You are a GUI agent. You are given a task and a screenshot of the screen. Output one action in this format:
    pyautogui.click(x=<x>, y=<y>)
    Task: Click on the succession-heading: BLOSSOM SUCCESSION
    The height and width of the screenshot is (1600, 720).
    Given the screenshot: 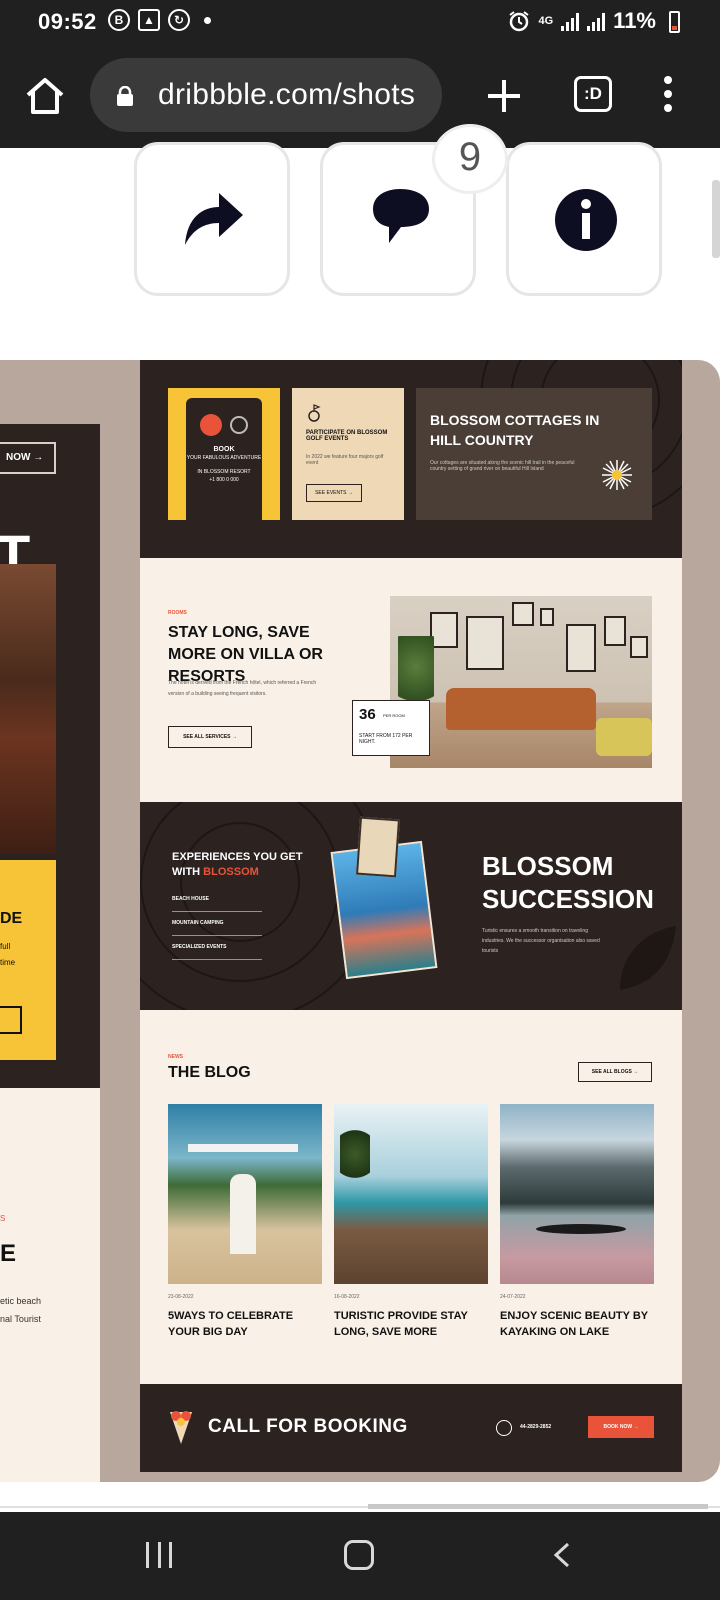 What is the action you would take?
    pyautogui.click(x=568, y=882)
    